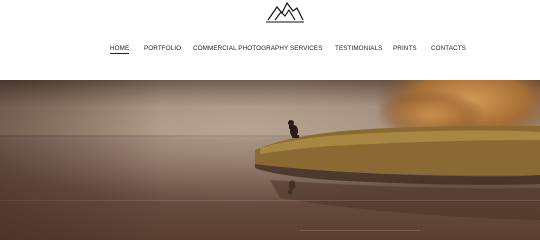 The width and height of the screenshot is (540, 240). What do you see at coordinates (405, 50) in the screenshot?
I see `nav-item-prints: PRINTS` at bounding box center [405, 50].